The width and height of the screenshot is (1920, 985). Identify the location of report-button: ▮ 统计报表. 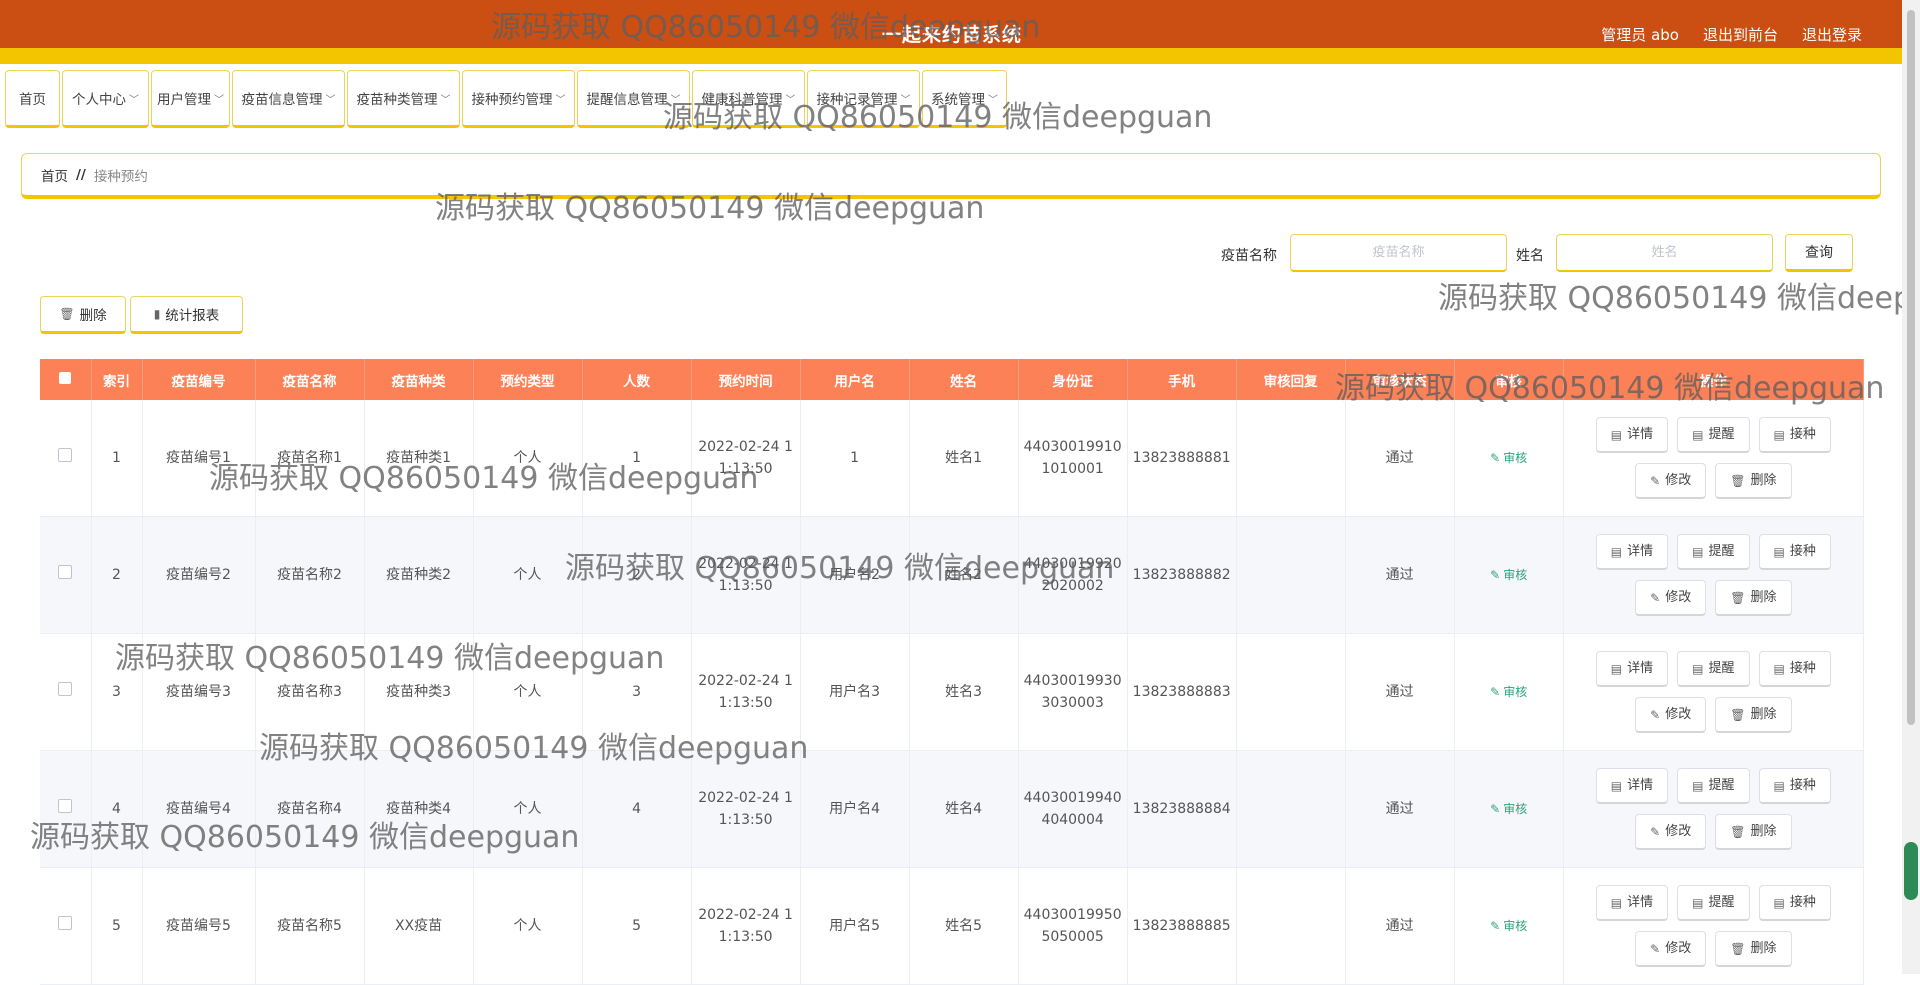
(186, 315).